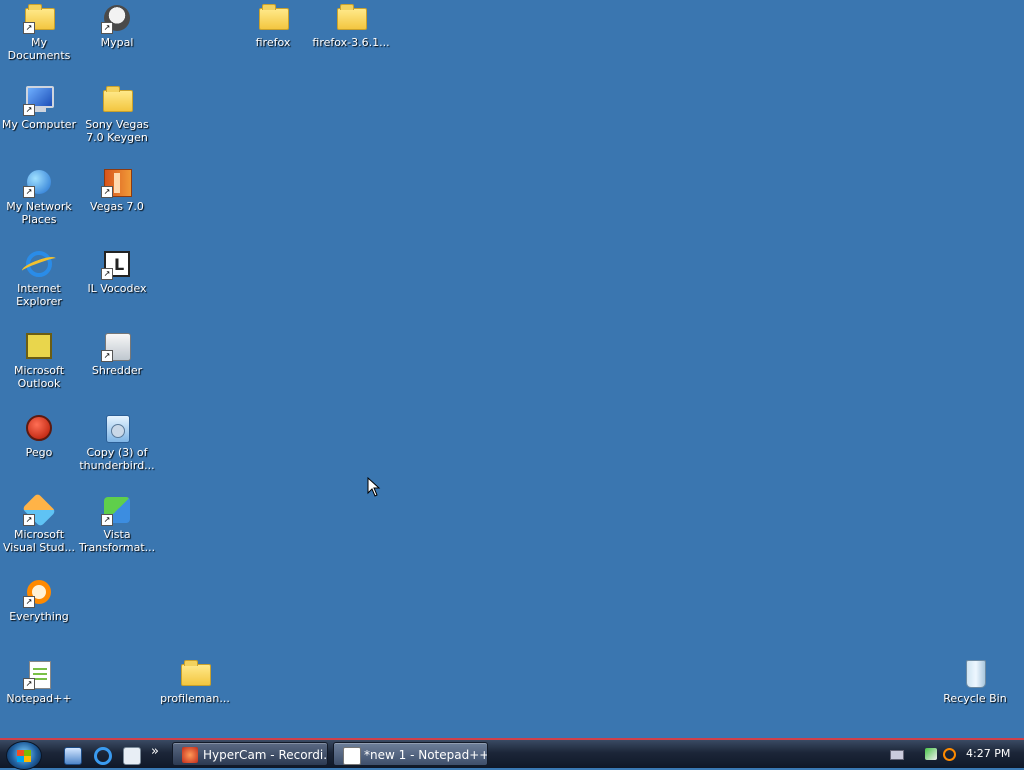  I want to click on desktop-icon-label: Mypal, so click(117, 42).